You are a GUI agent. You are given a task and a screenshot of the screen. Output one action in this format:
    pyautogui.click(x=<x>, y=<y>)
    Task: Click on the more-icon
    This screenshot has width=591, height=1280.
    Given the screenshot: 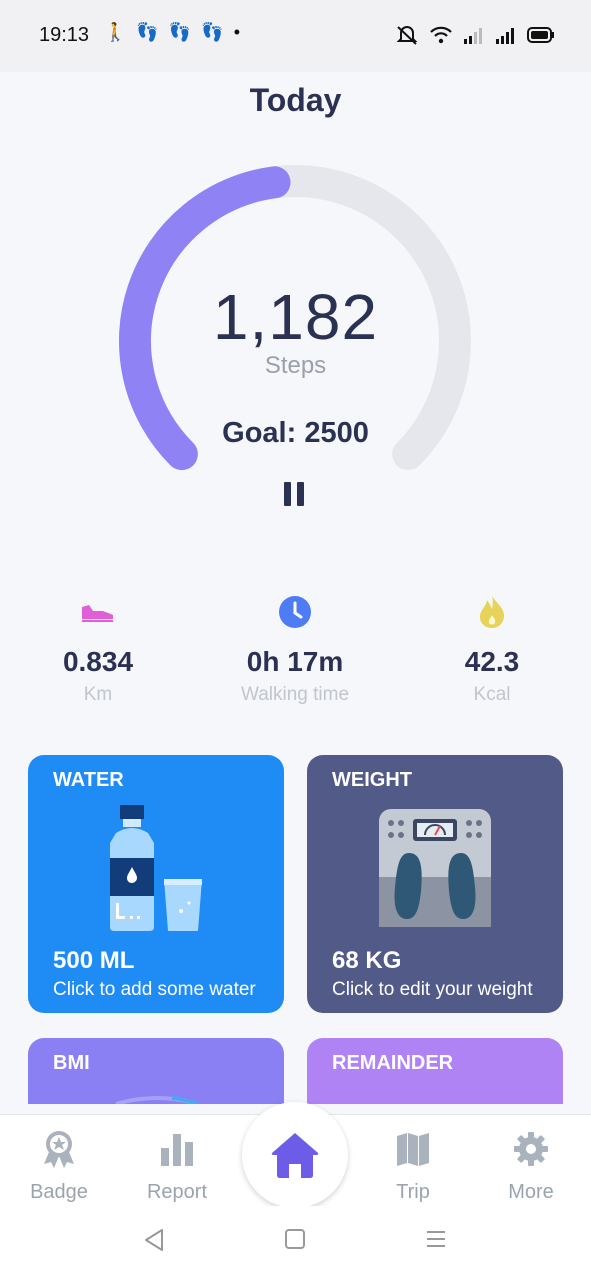 What is the action you would take?
    pyautogui.click(x=531, y=1149)
    